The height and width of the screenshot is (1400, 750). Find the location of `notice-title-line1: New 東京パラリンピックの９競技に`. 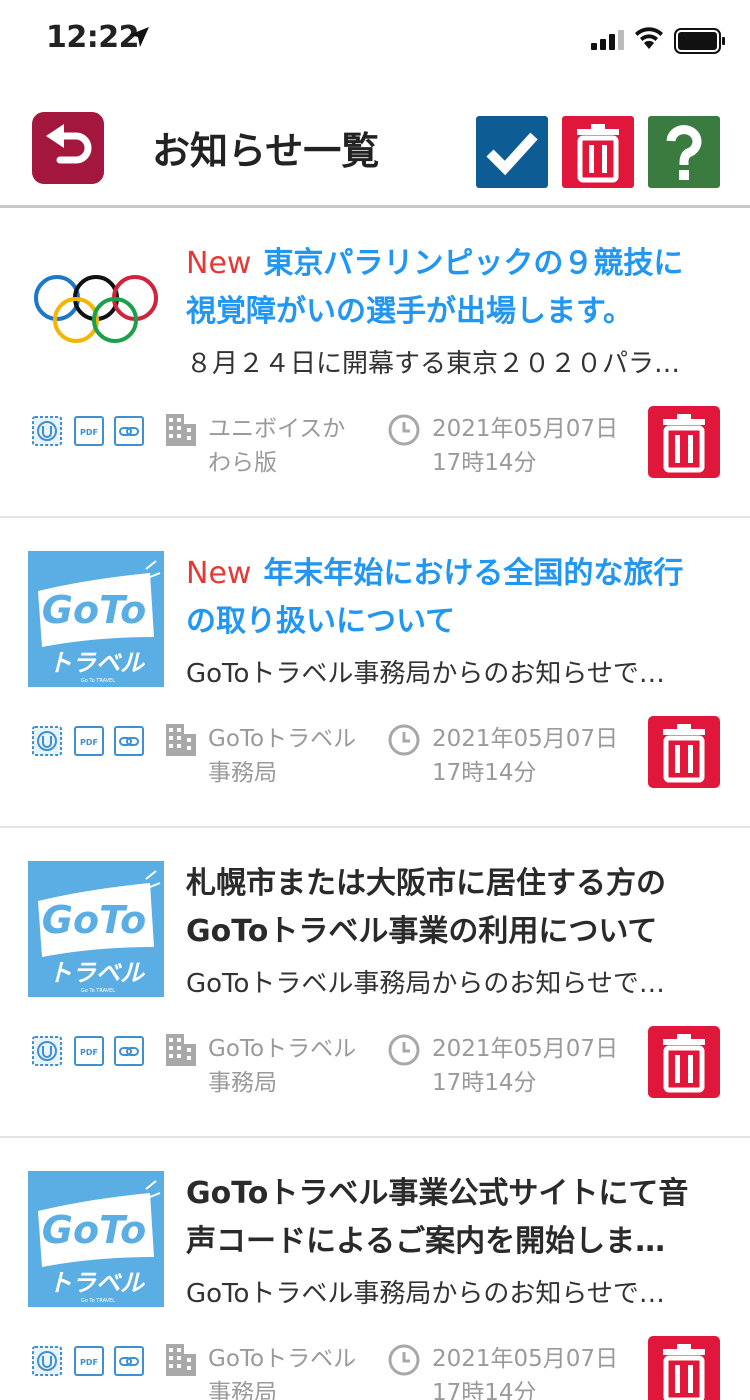

notice-title-line1: New 東京パラリンピックの９競技に is located at coordinates (456, 264).